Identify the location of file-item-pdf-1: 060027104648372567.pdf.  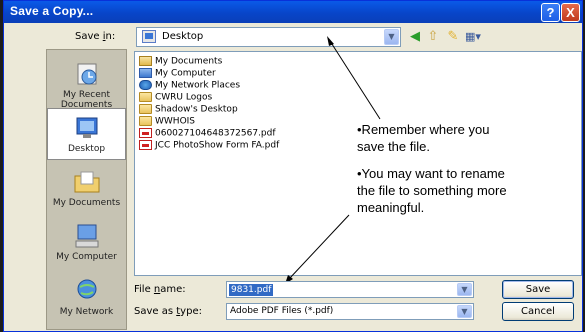
(207, 133).